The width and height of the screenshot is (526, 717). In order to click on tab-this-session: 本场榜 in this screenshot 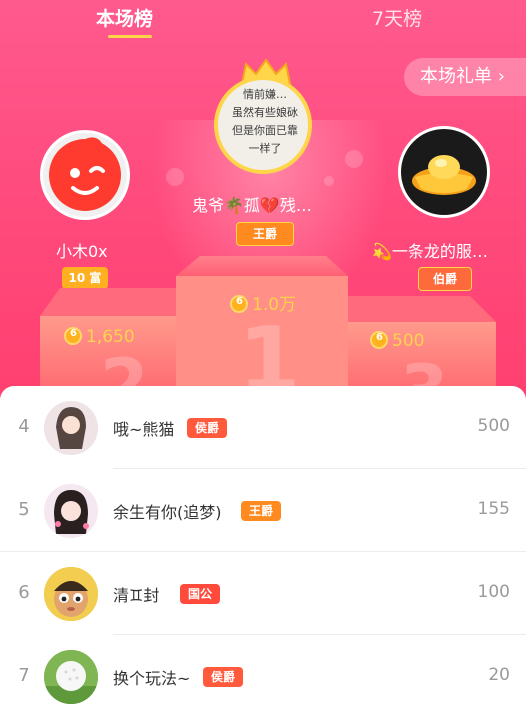, I will do `click(124, 17)`.